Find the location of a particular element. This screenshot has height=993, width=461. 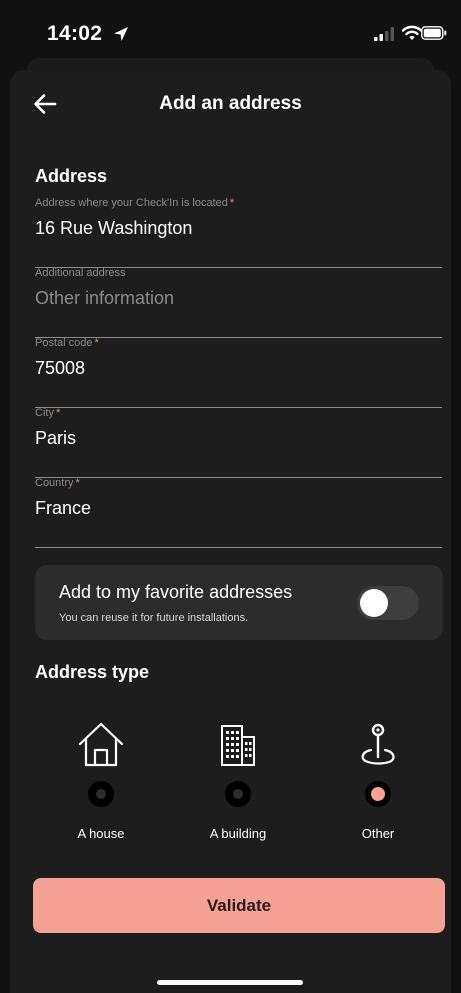

address-section-title: Address is located at coordinates (71, 176).